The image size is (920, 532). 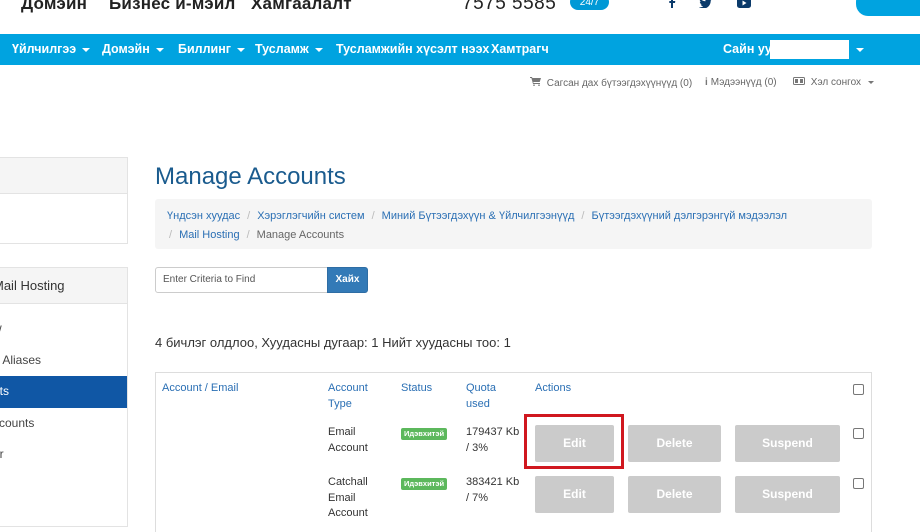 I want to click on breadcrumb-products-services: Миний Бүтээгдэхүүн & Үйлчилгээнүүд, so click(x=478, y=216).